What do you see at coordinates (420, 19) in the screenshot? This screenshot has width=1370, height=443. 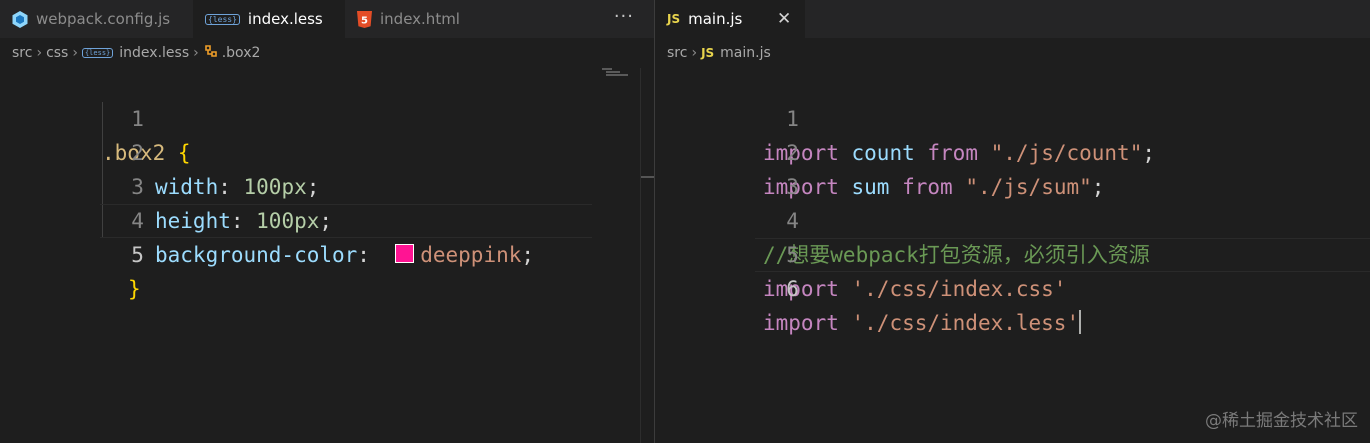 I see `tab-label: index.html` at bounding box center [420, 19].